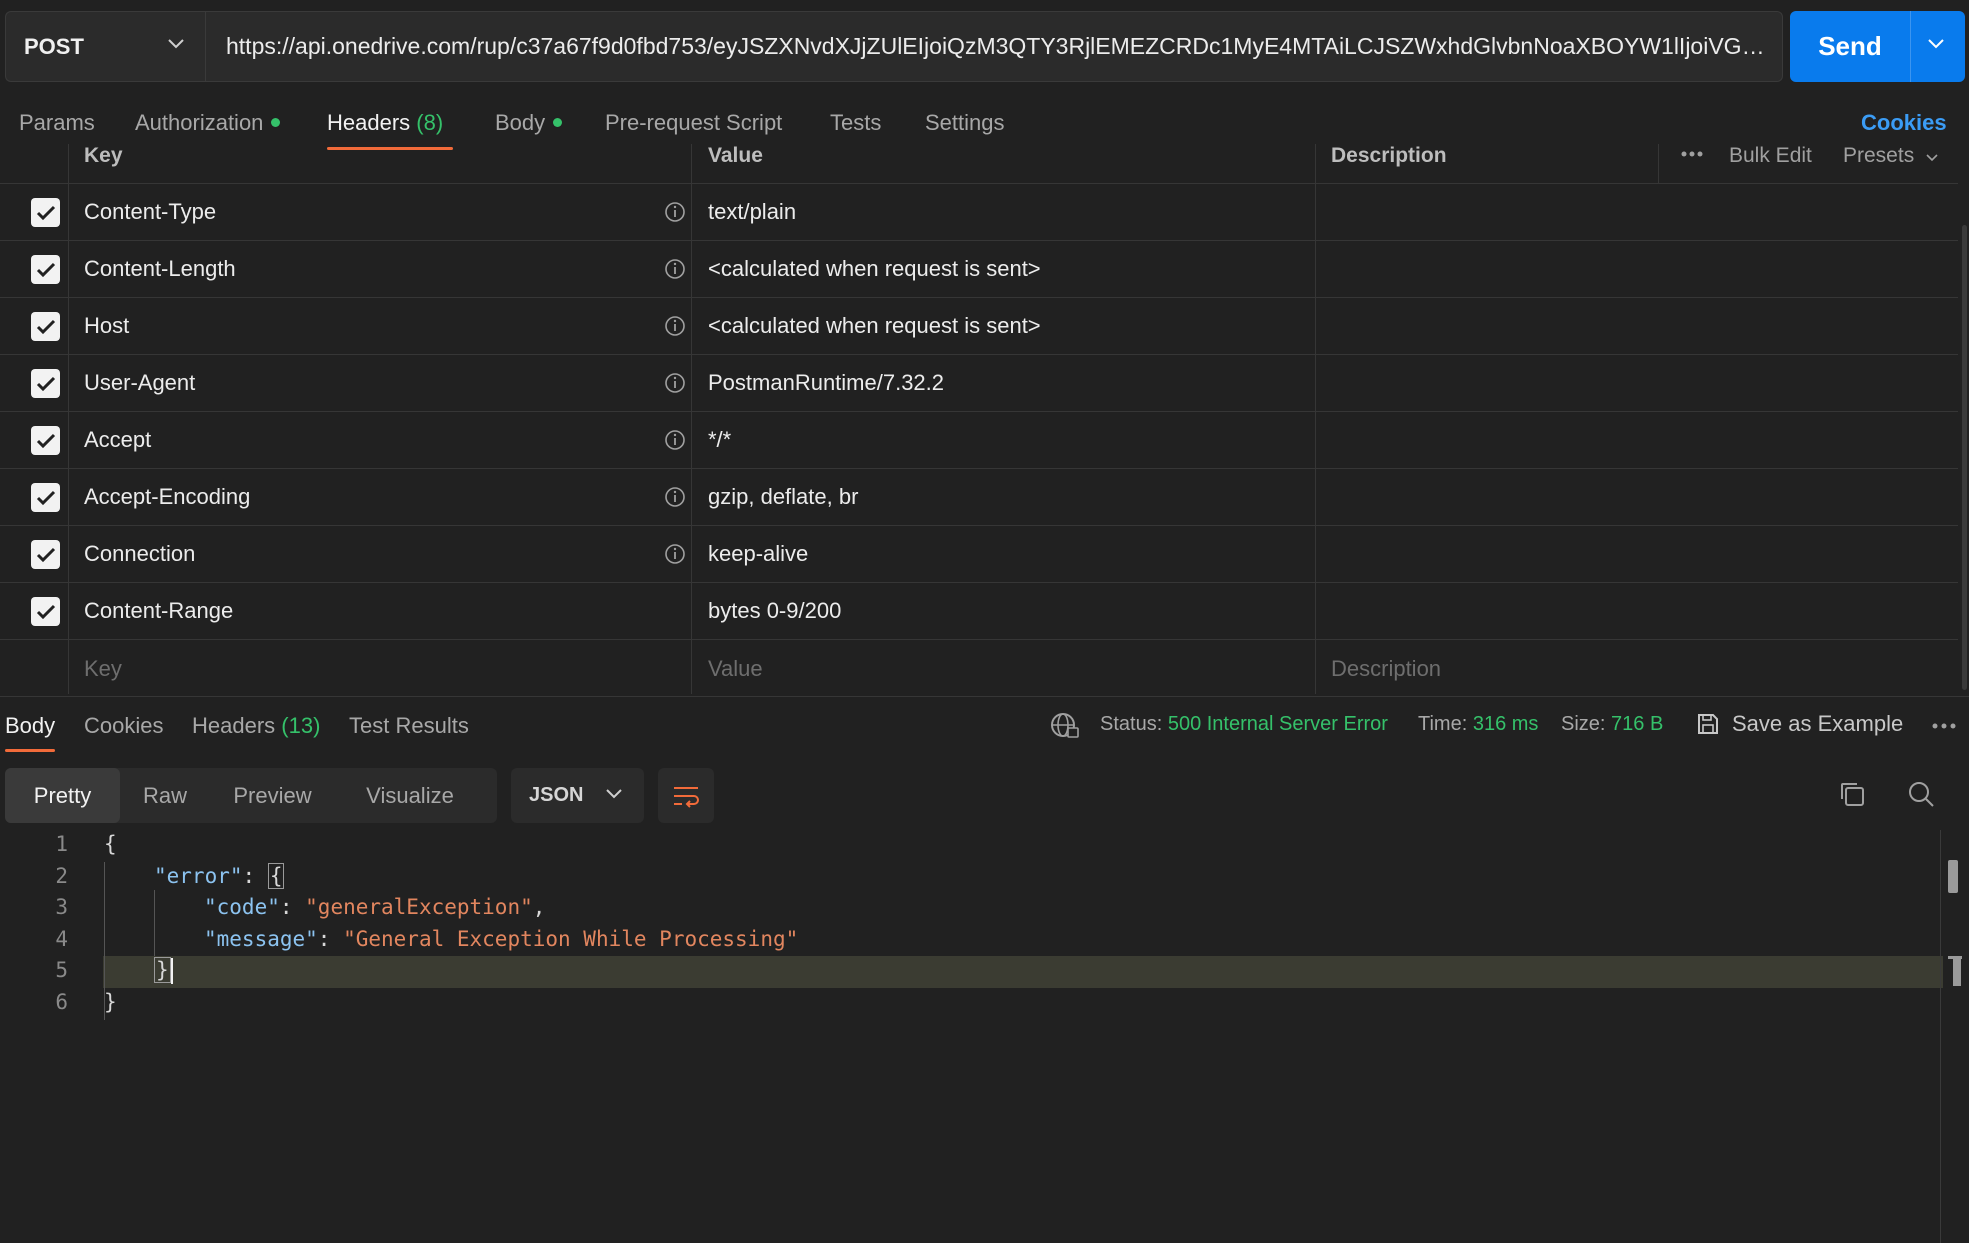 The image size is (1969, 1243). What do you see at coordinates (160, 269) in the screenshot?
I see `header-key: Content-Length` at bounding box center [160, 269].